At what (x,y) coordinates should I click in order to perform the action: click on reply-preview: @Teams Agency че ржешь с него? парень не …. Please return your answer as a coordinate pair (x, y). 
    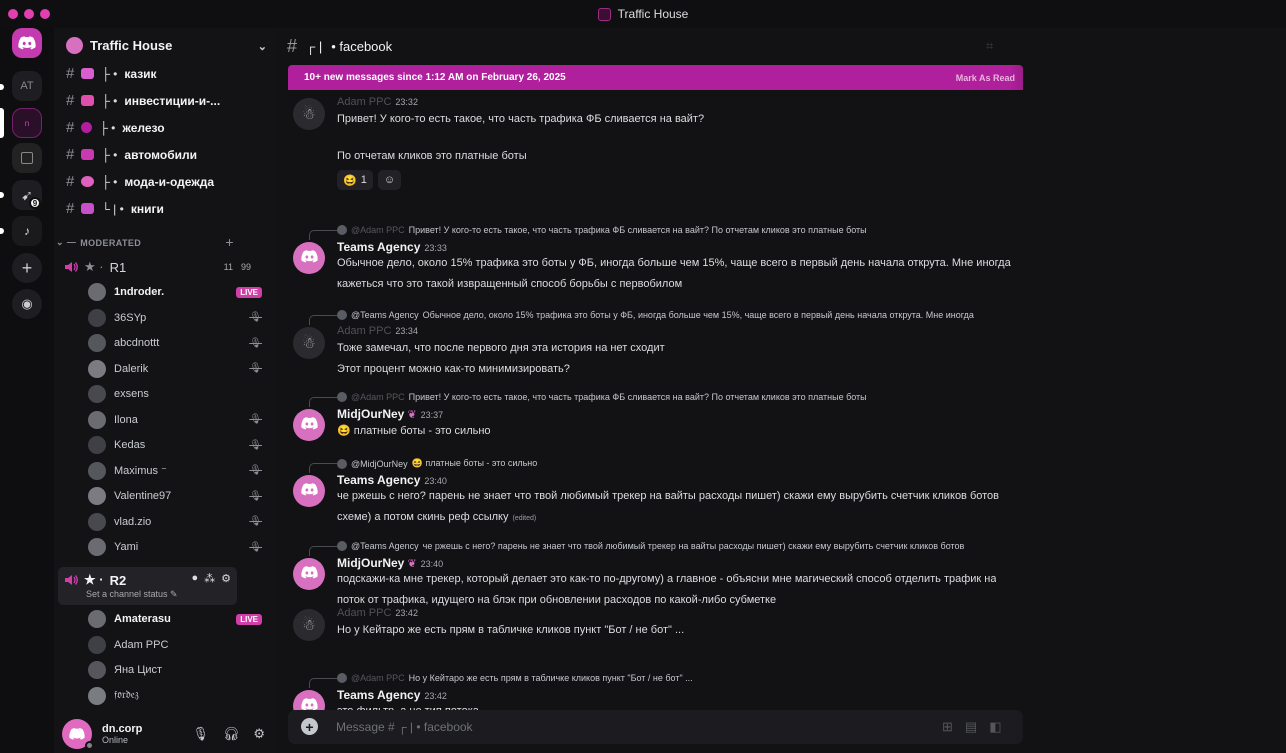
    Looking at the image, I should click on (650, 546).